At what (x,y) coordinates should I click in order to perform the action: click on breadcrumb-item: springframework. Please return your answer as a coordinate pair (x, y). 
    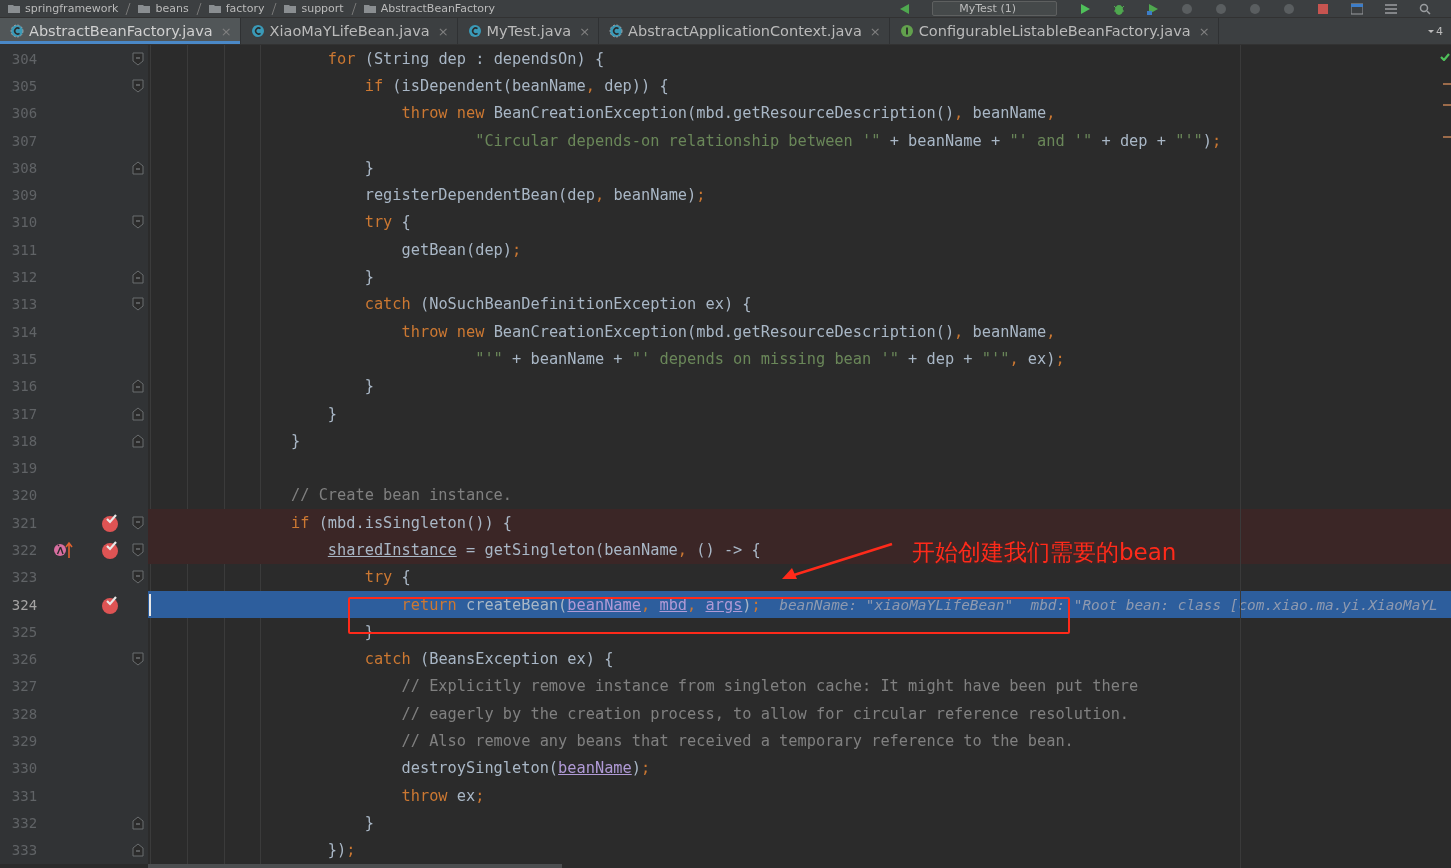
    Looking at the image, I should click on (72, 8).